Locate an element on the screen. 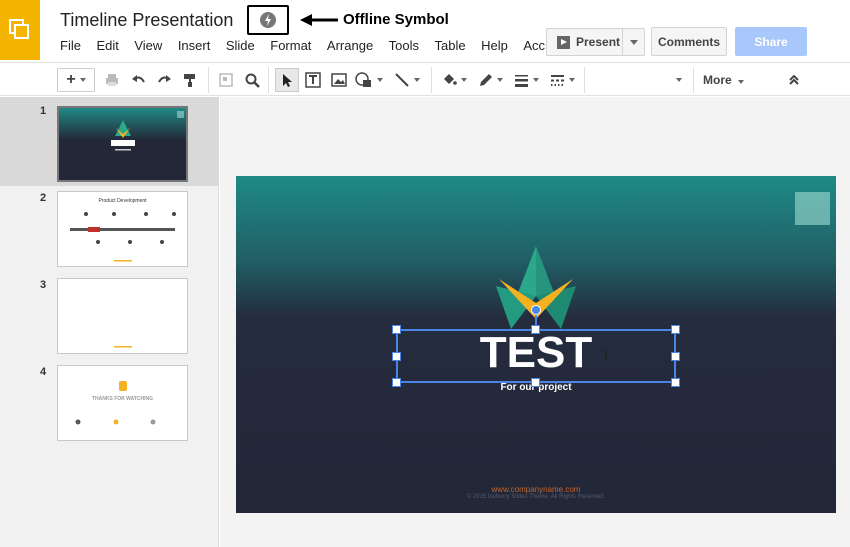  present-options-dropdown is located at coordinates (633, 42).